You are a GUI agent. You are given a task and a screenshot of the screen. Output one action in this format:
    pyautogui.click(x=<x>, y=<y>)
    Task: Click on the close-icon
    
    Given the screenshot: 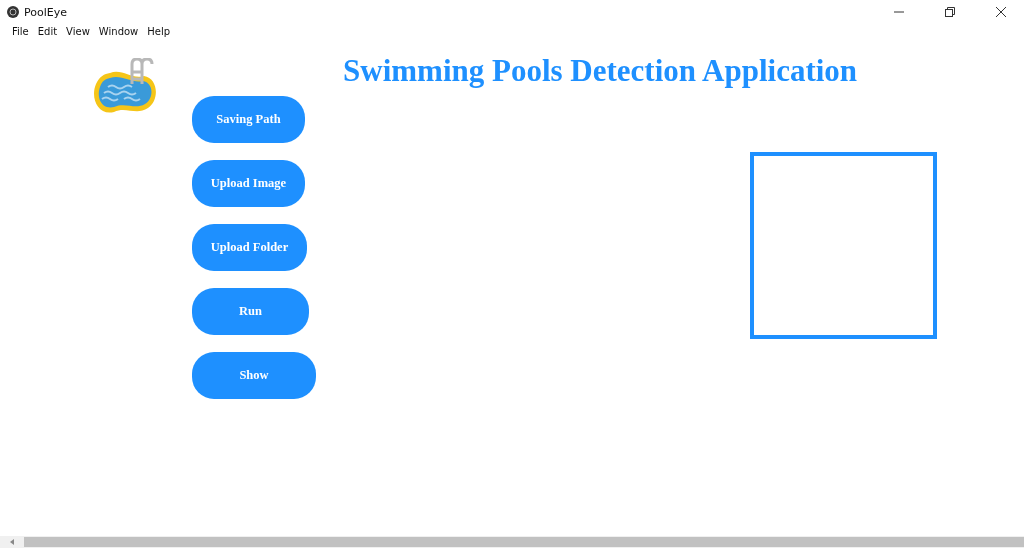 What is the action you would take?
    pyautogui.click(x=1001, y=12)
    